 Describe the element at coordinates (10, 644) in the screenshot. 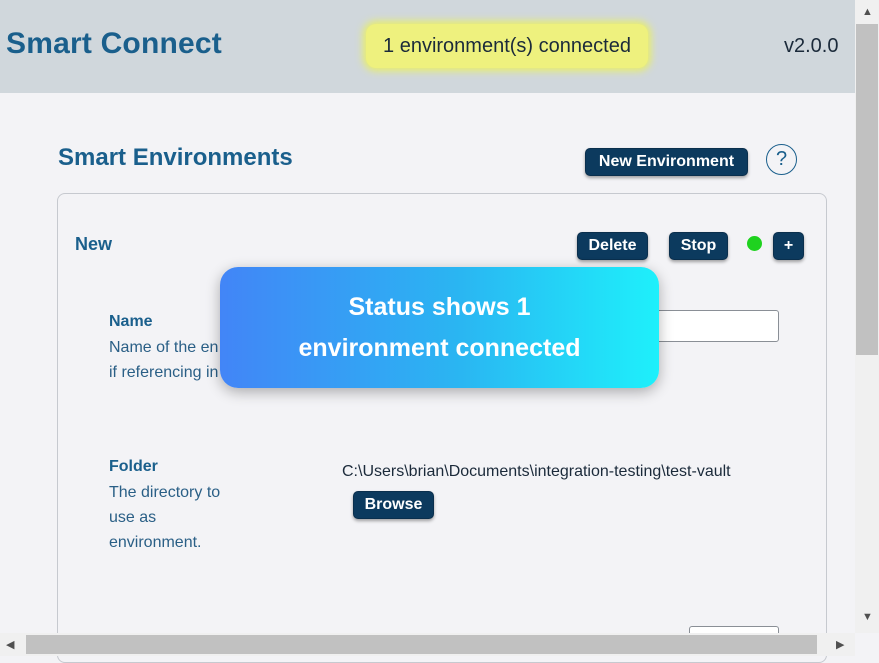

I see `scroll-left-icon: ◀` at that location.